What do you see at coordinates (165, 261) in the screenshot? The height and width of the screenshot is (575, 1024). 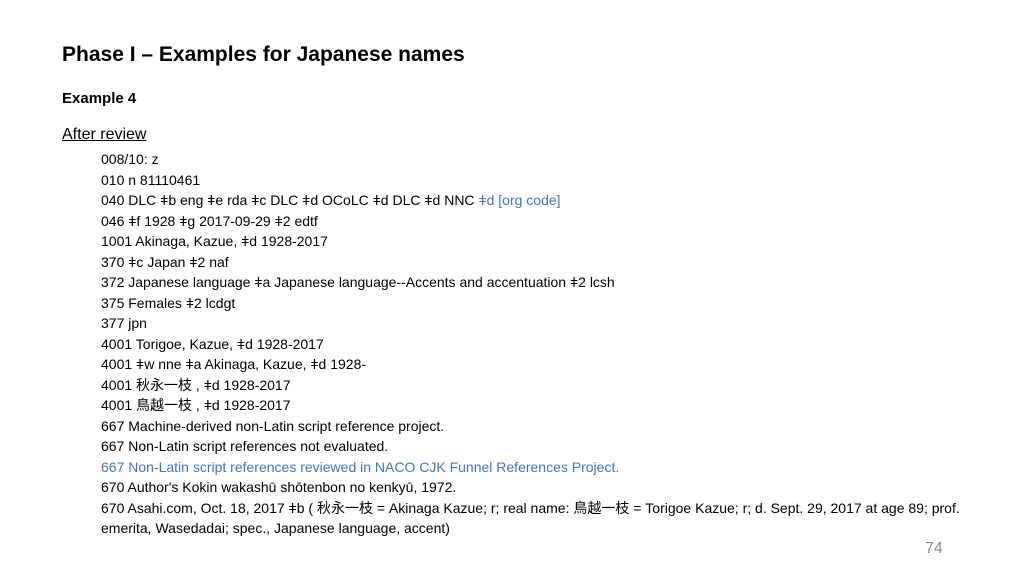 I see `field-370: 370 ǂc Japan ǂ2 naf` at bounding box center [165, 261].